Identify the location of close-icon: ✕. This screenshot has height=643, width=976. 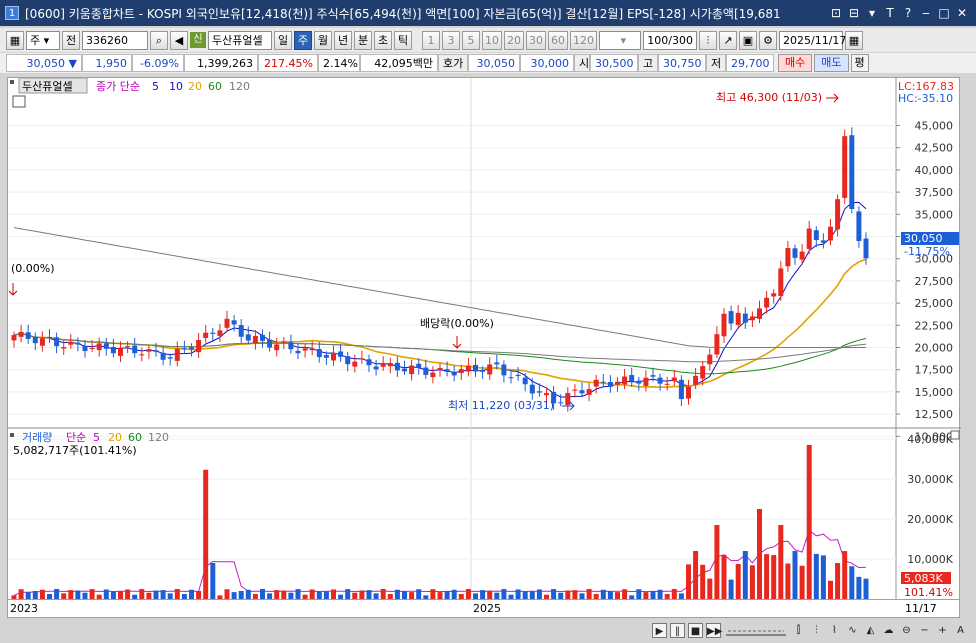
(962, 13).